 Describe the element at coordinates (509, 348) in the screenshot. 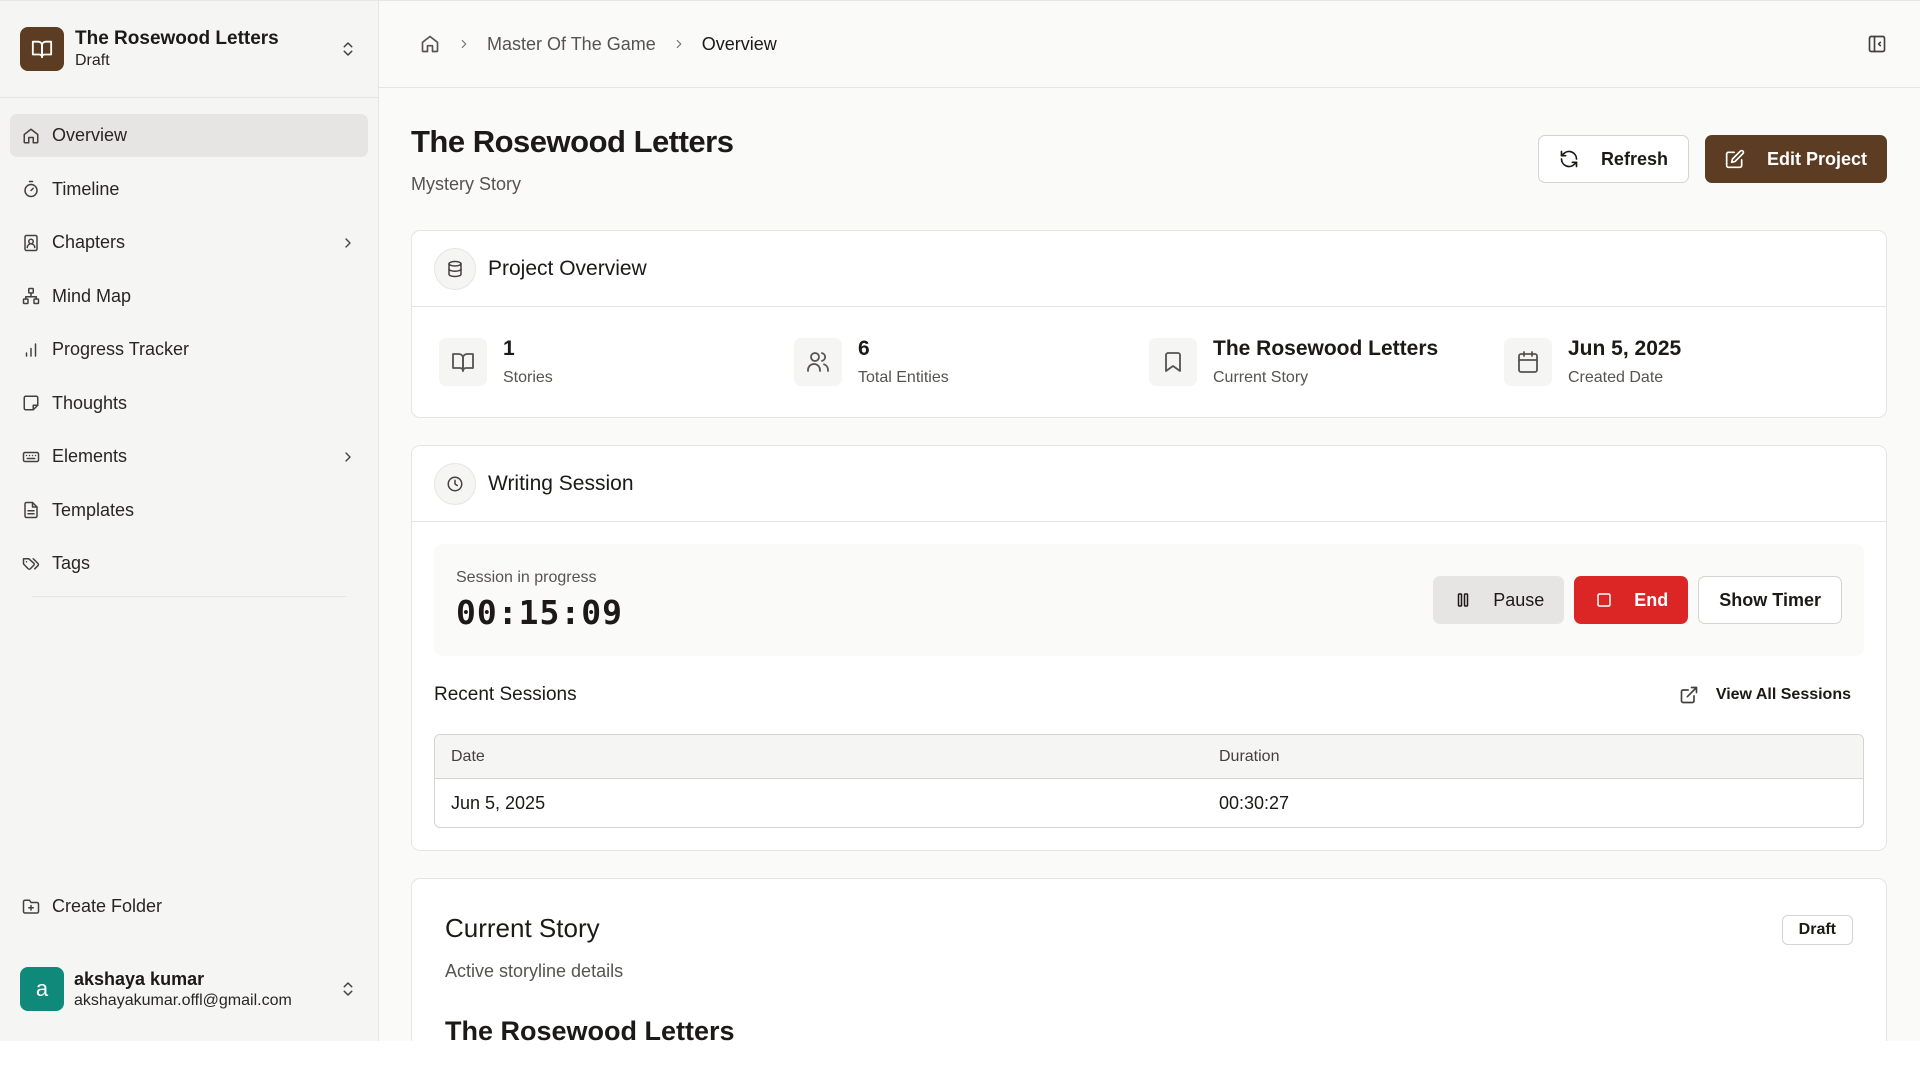

I see `stat-value: 1` at that location.